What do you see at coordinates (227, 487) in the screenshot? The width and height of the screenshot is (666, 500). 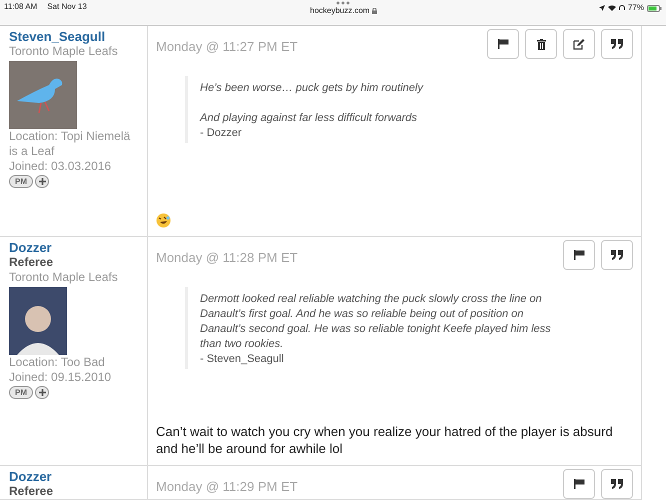 I see `post-timestamp: Monday @ 11:29 PM ET` at bounding box center [227, 487].